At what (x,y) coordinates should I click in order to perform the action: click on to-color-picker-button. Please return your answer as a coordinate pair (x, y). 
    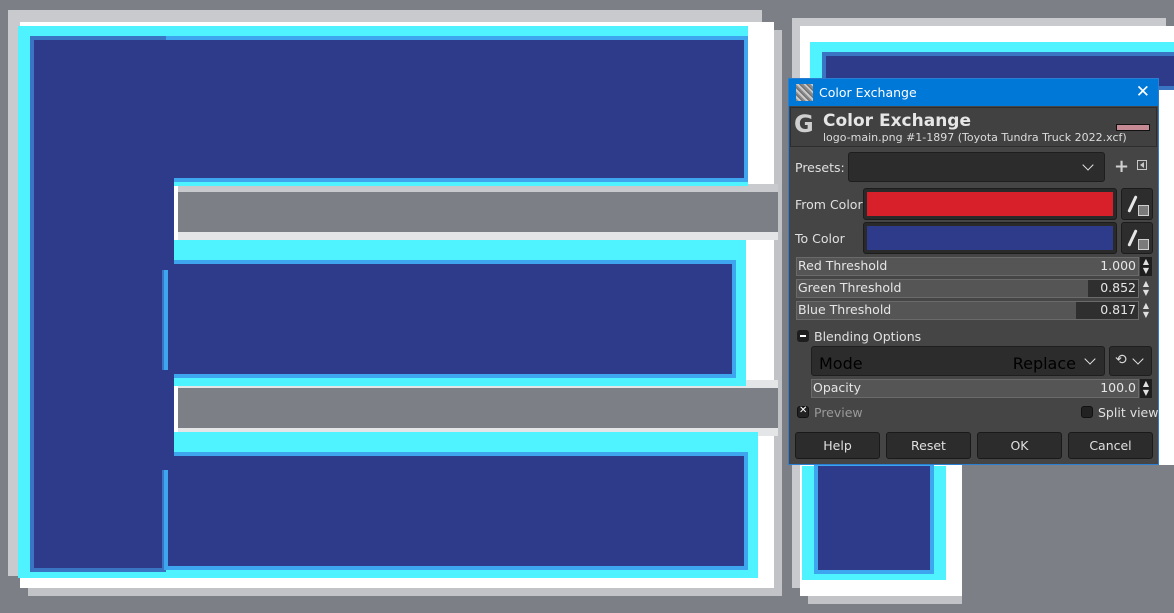
    Looking at the image, I should click on (1137, 238).